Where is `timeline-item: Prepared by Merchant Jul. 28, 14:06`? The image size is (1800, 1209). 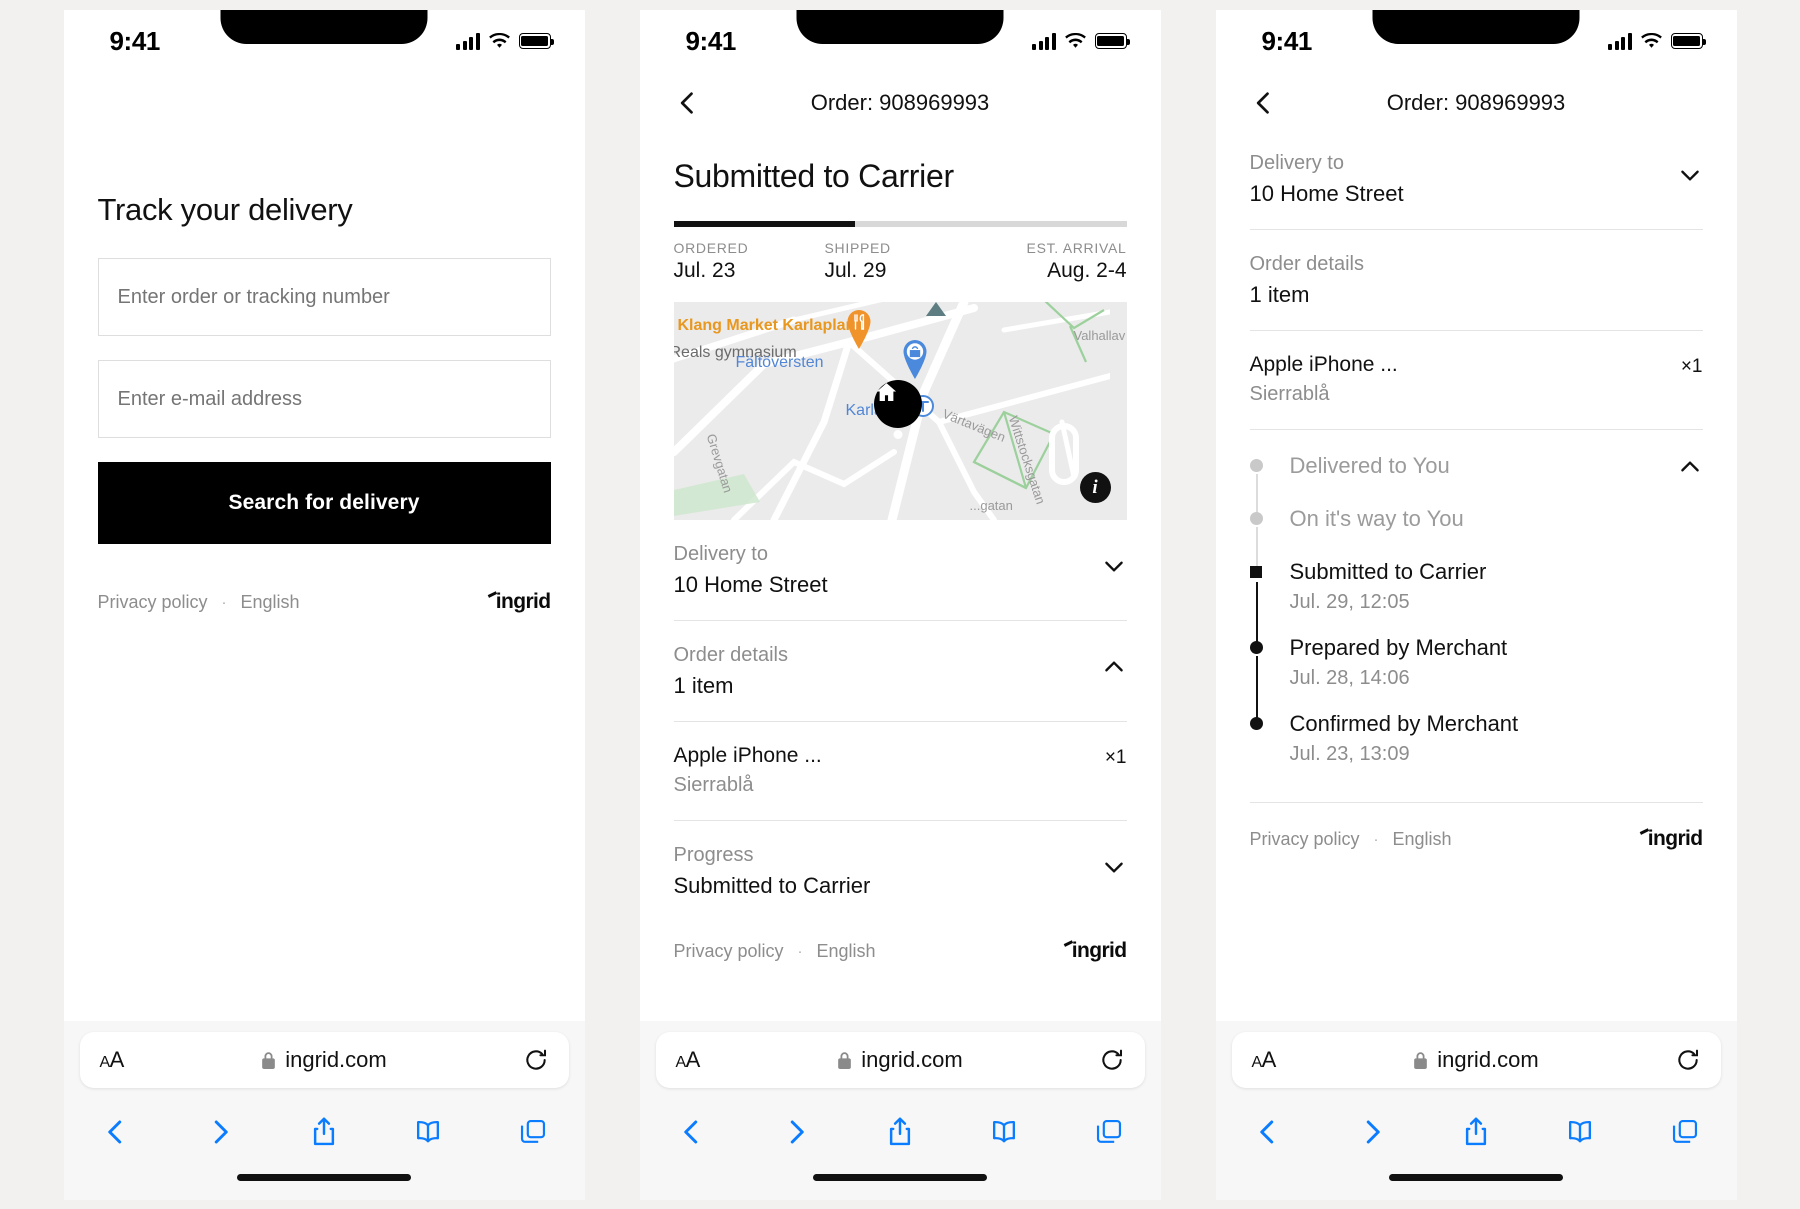 timeline-item: Prepared by Merchant Jul. 28, 14:06 is located at coordinates (1463, 676).